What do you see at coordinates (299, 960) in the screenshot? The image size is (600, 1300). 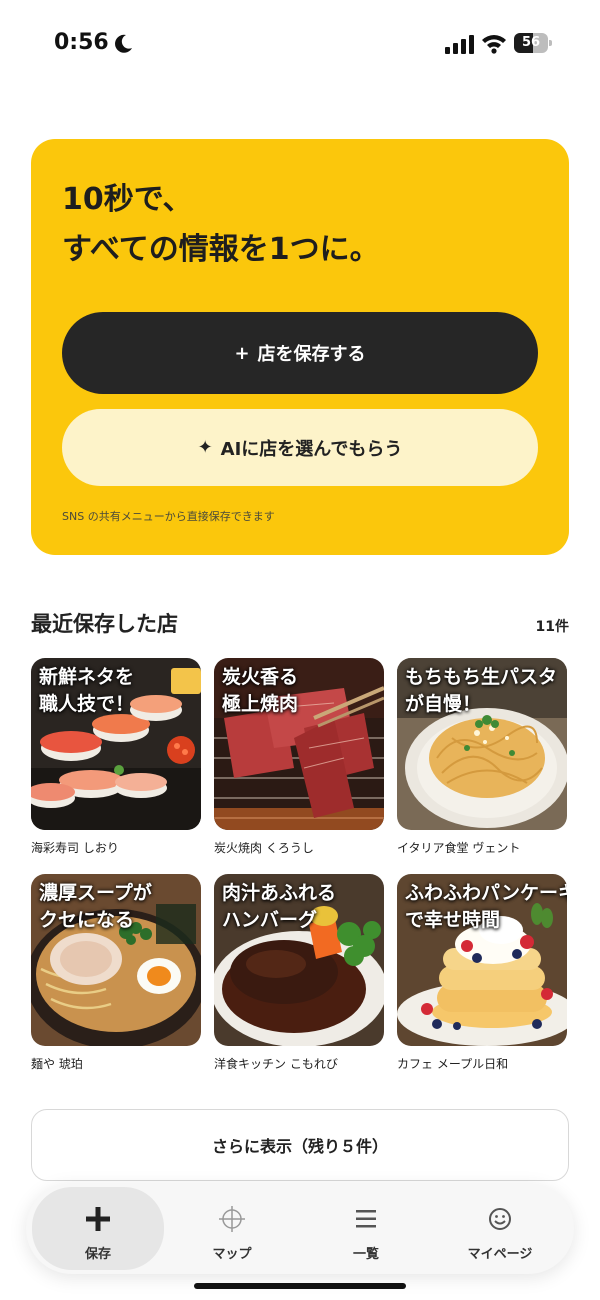 I see `shop-thumbnail: 肉汁あふれる ハンバーグ` at bounding box center [299, 960].